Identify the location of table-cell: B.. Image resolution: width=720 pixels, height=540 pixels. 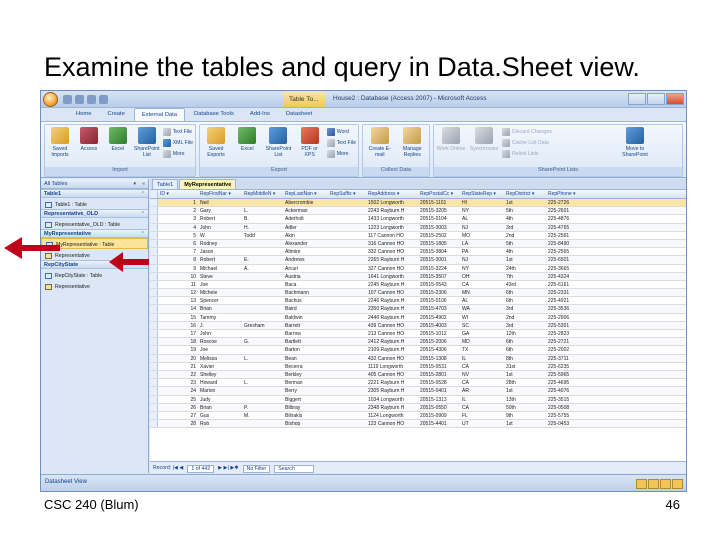
(264, 219).